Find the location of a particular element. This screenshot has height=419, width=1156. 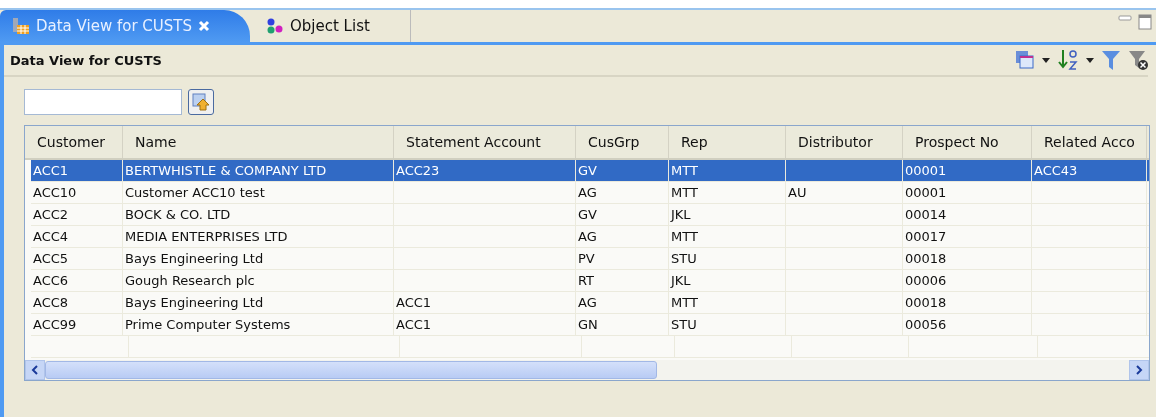

table-cell: 00017 is located at coordinates (967, 236).